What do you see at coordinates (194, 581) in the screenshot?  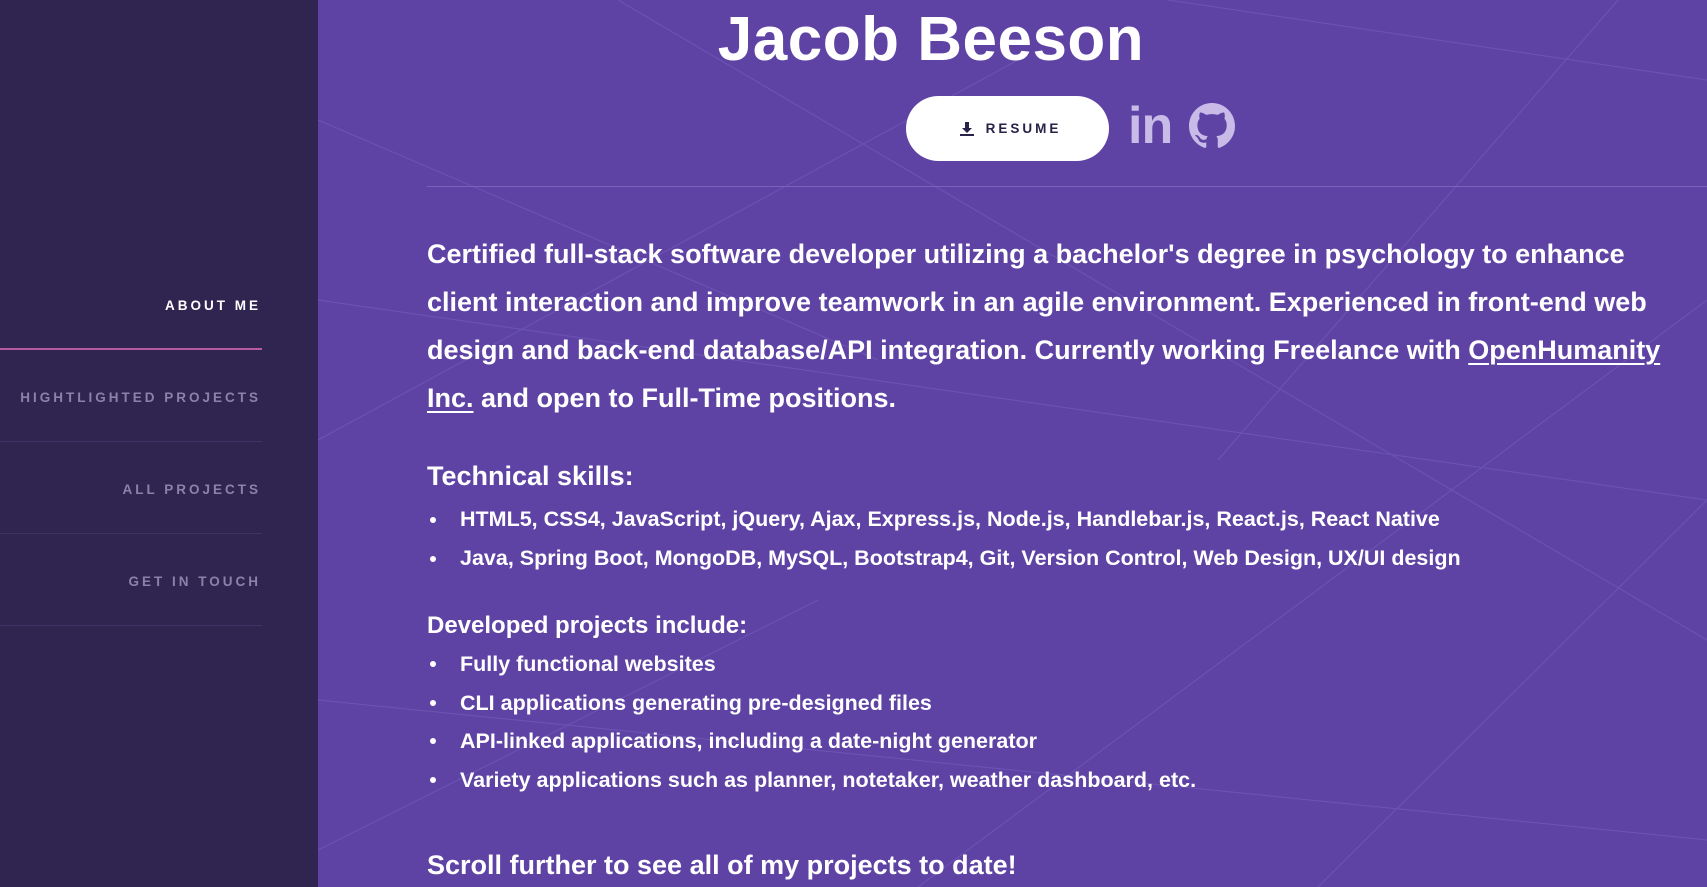 I see `nav-item-label: GET IN TOUCH` at bounding box center [194, 581].